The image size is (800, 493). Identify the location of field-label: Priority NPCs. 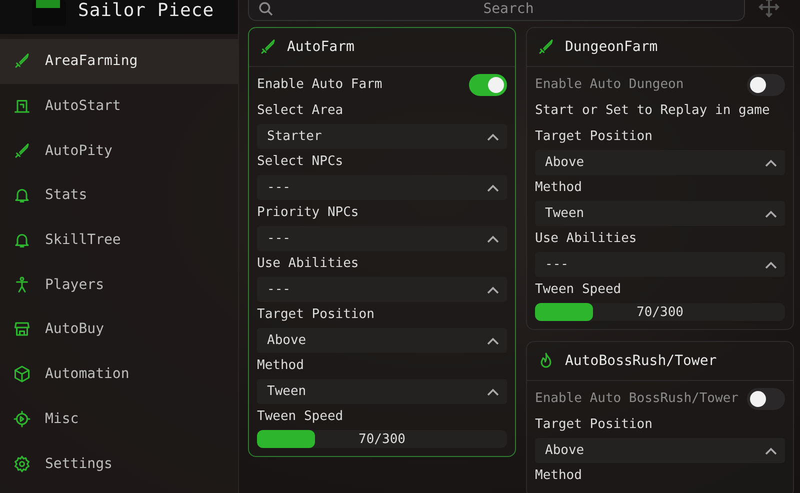
(308, 213).